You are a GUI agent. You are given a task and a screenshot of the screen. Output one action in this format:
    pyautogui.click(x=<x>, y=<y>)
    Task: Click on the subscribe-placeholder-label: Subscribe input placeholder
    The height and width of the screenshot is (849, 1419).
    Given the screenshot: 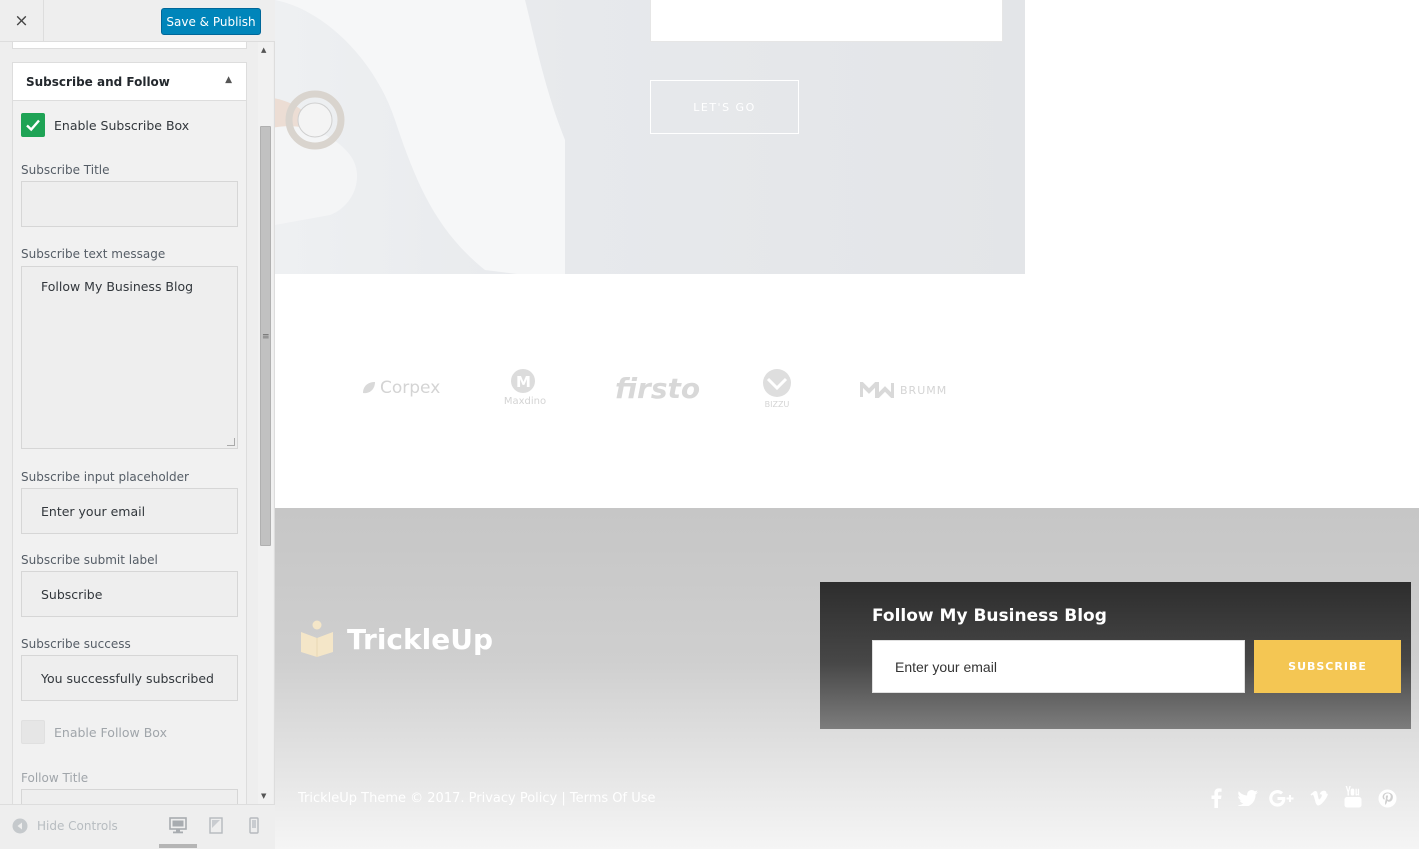 What is the action you would take?
    pyautogui.click(x=105, y=477)
    